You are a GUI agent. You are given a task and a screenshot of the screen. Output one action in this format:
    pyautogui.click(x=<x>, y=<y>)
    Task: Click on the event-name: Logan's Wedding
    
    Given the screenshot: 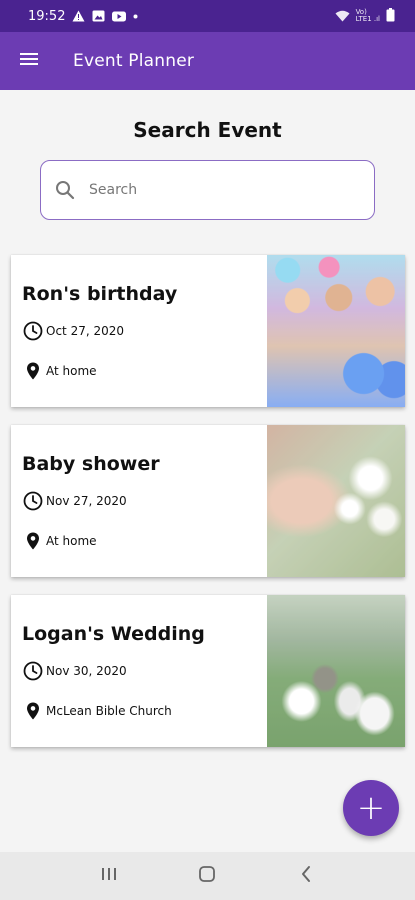 What is the action you would take?
    pyautogui.click(x=113, y=634)
    